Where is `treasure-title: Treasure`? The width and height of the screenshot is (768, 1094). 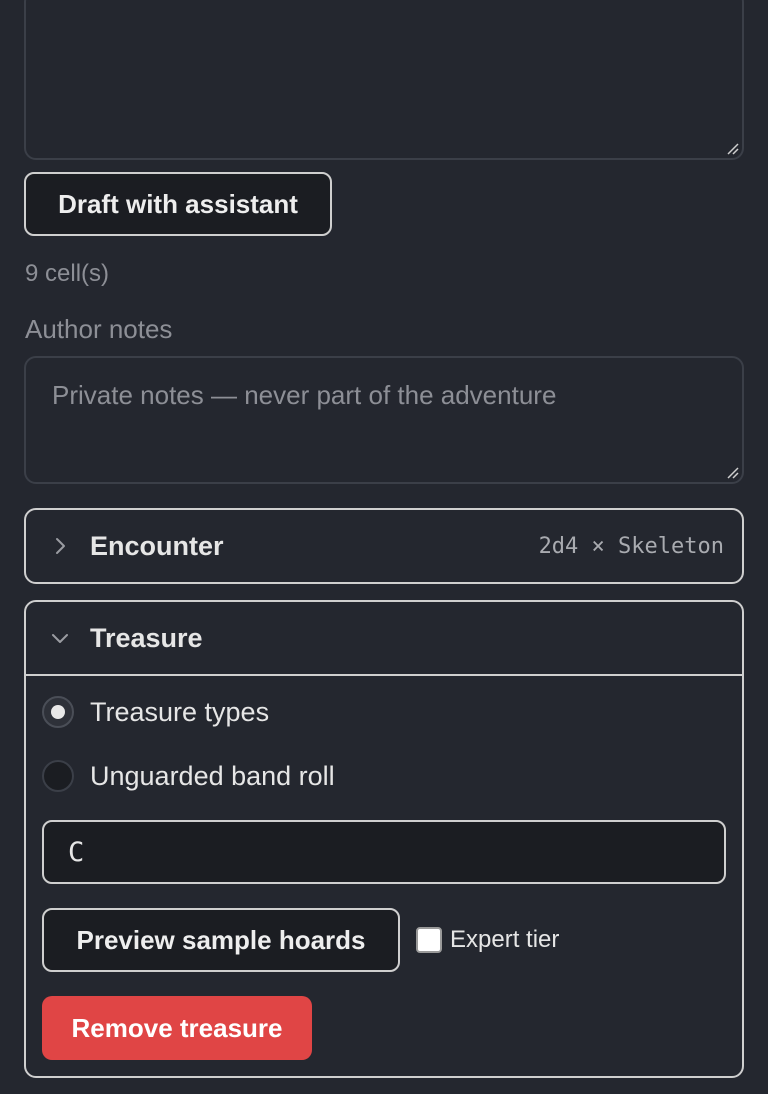
treasure-title: Treasure is located at coordinates (146, 637).